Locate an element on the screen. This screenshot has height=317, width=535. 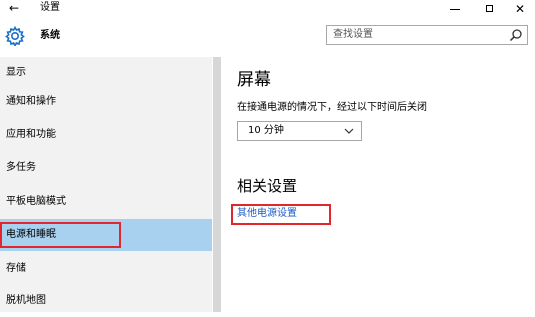
page-header: 系统 查找设置 is located at coordinates (267, 37).